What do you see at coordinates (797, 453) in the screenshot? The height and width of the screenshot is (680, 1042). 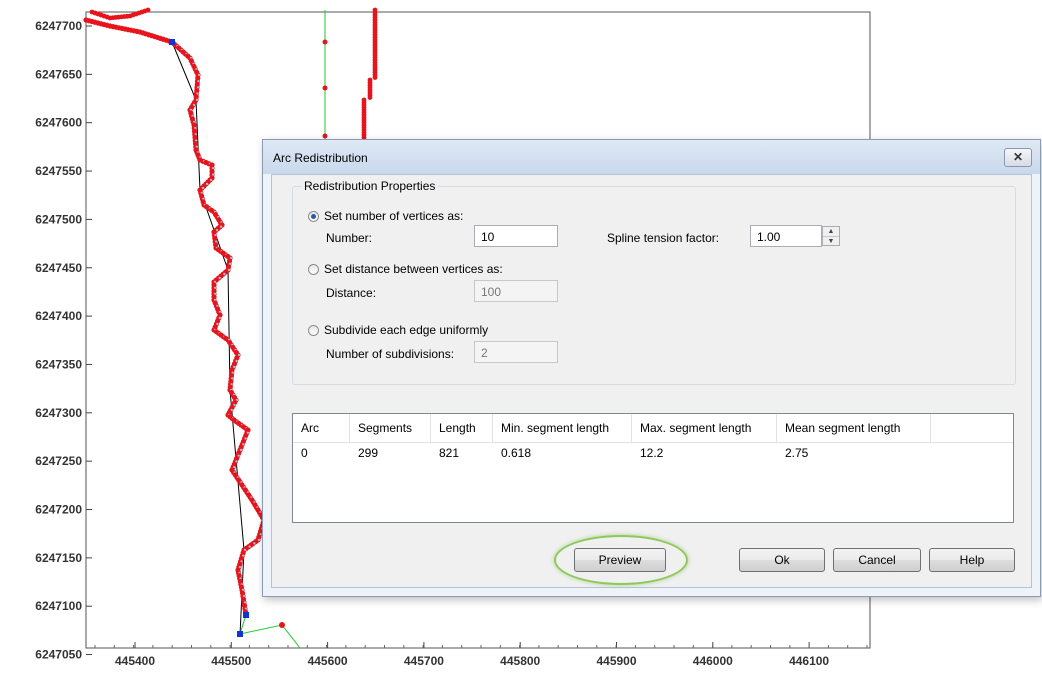 I see `table-cell: 2.75` at bounding box center [797, 453].